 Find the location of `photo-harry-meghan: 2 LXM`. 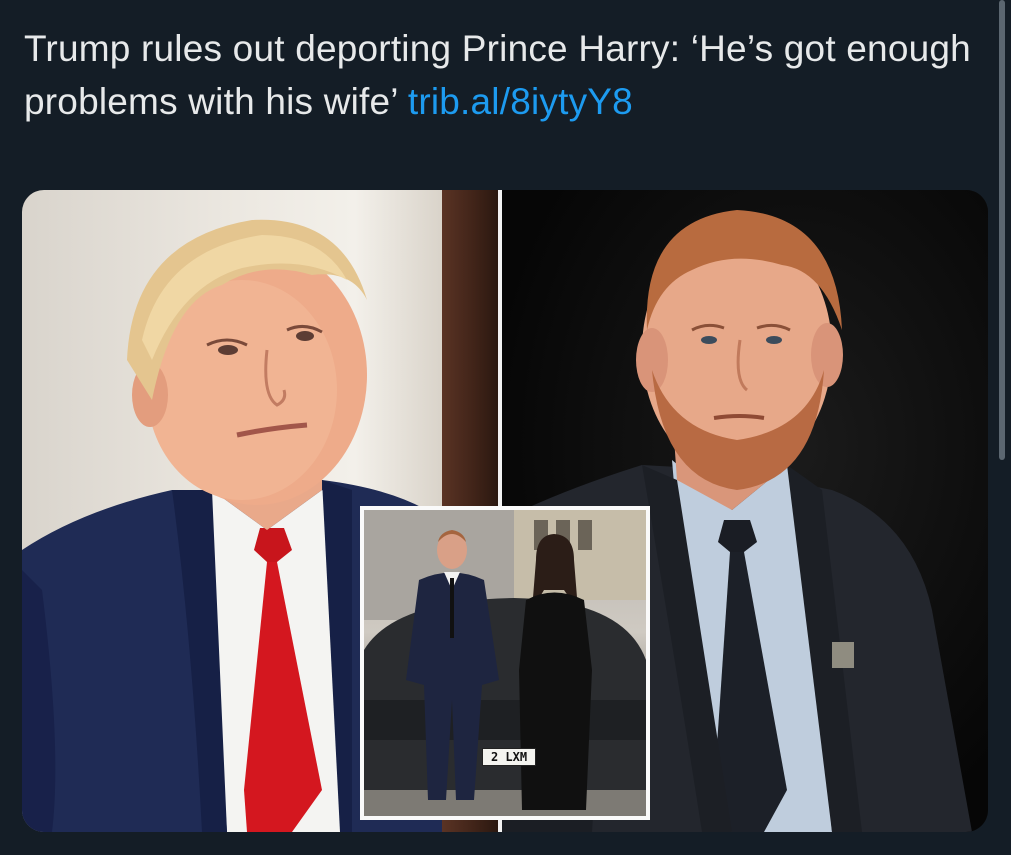

photo-harry-meghan: 2 LXM is located at coordinates (505, 663).